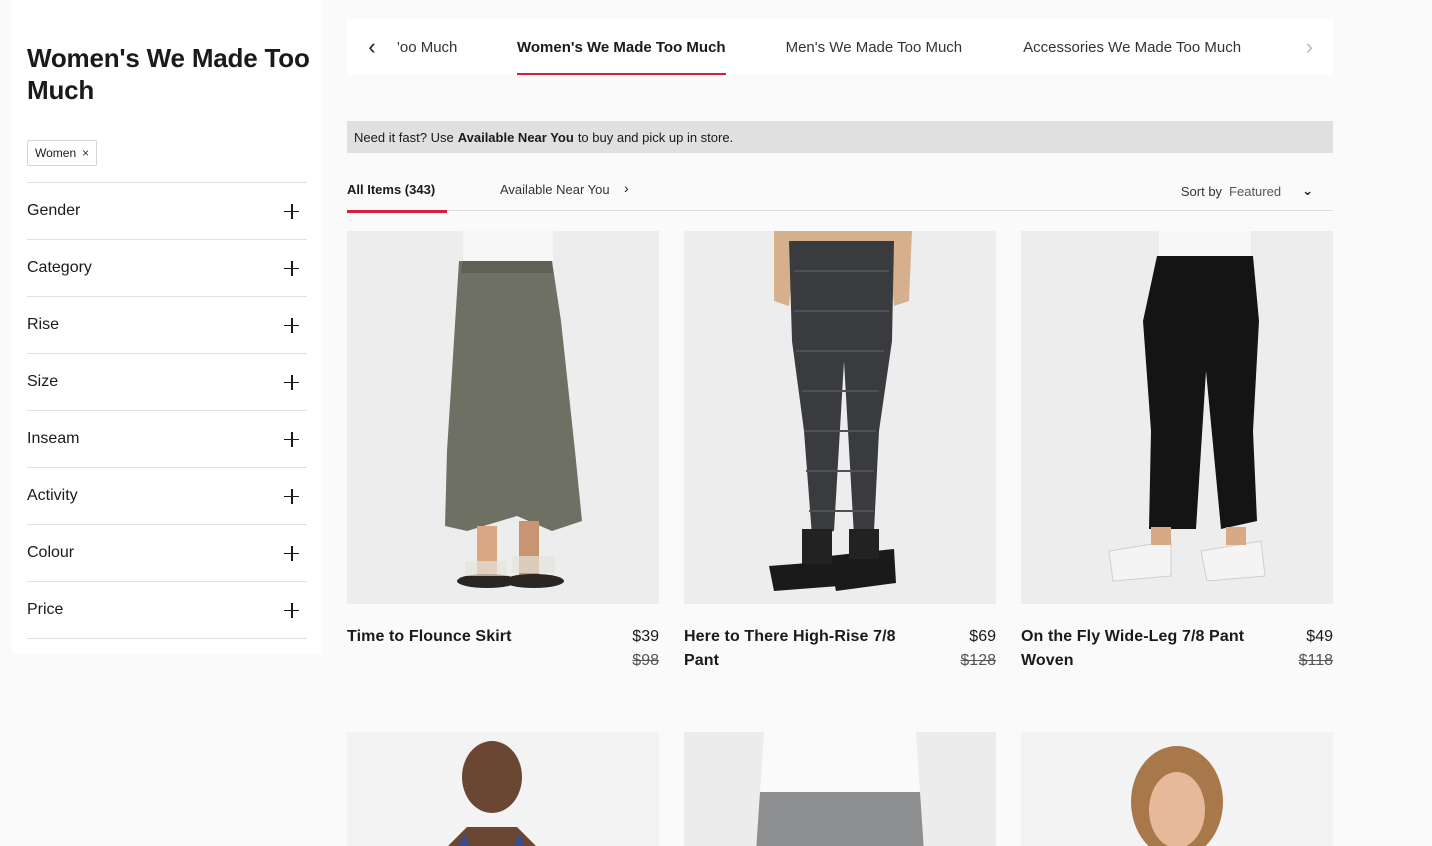 The width and height of the screenshot is (1432, 846). I want to click on notice-prefix: Need it fast? Use, so click(404, 137).